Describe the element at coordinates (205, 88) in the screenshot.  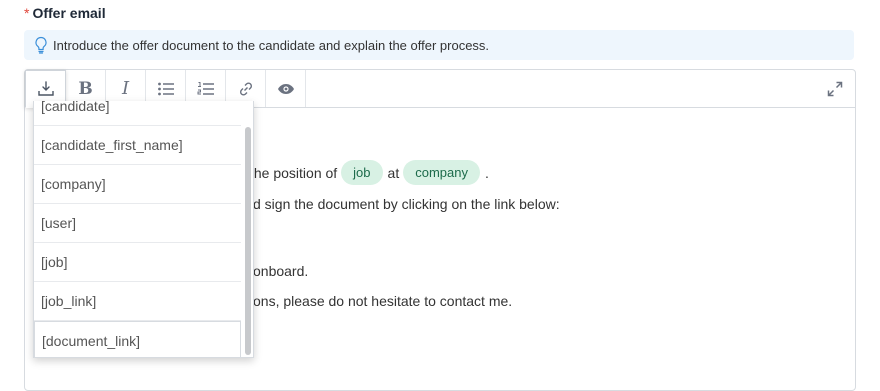
I see `numbered-list-icon` at that location.